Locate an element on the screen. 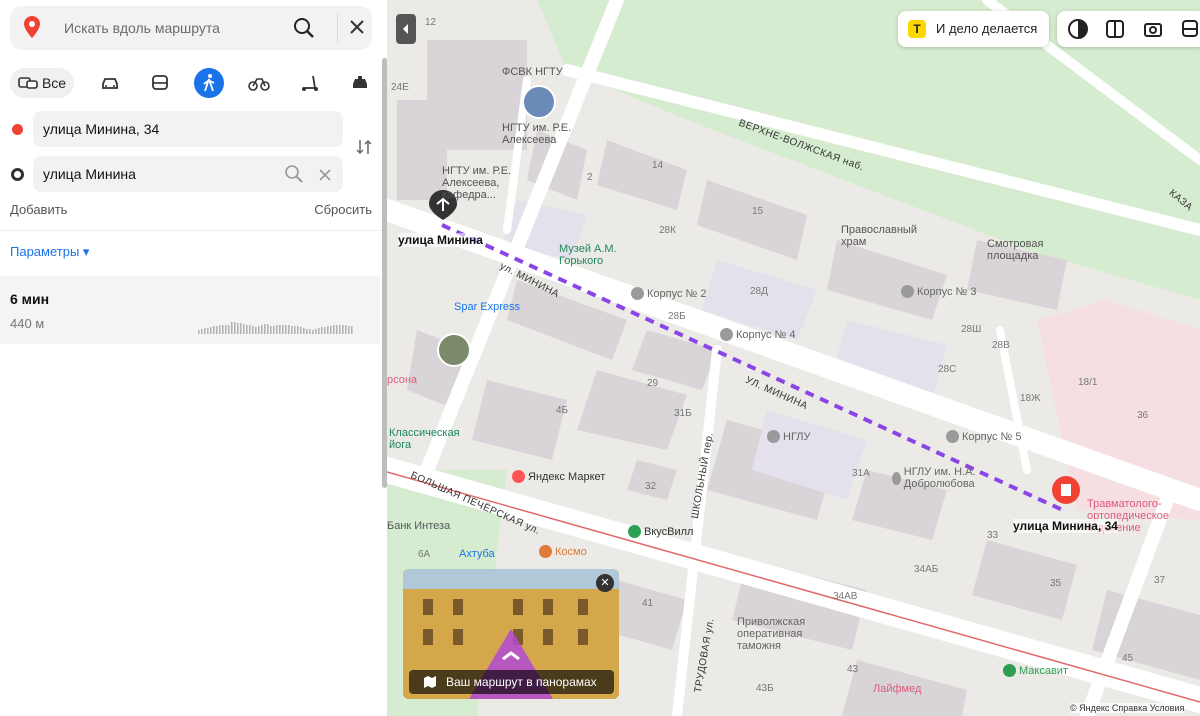 The height and width of the screenshot is (716, 1200). reset-button: Сбросить is located at coordinates (343, 209).